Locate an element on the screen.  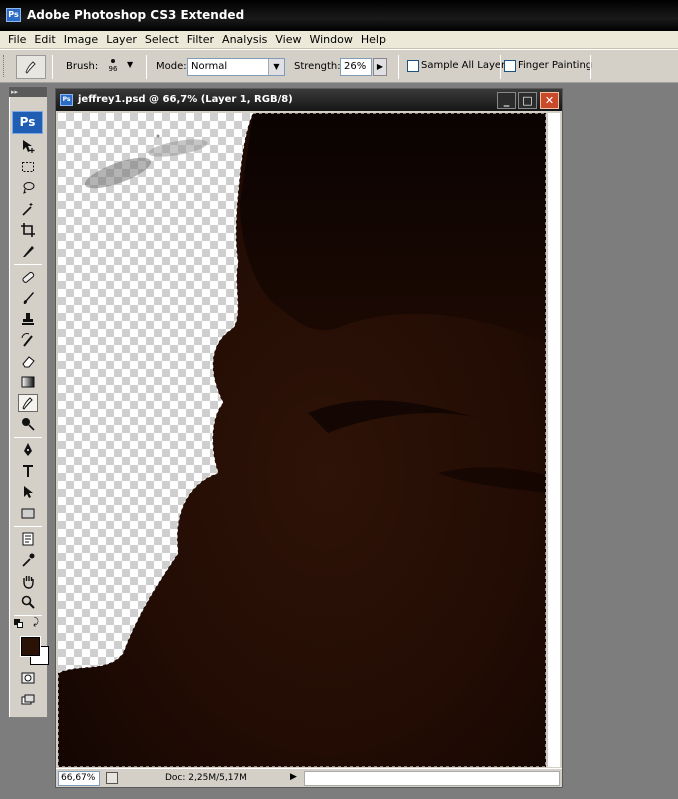
crop-tool is located at coordinates (28, 230).